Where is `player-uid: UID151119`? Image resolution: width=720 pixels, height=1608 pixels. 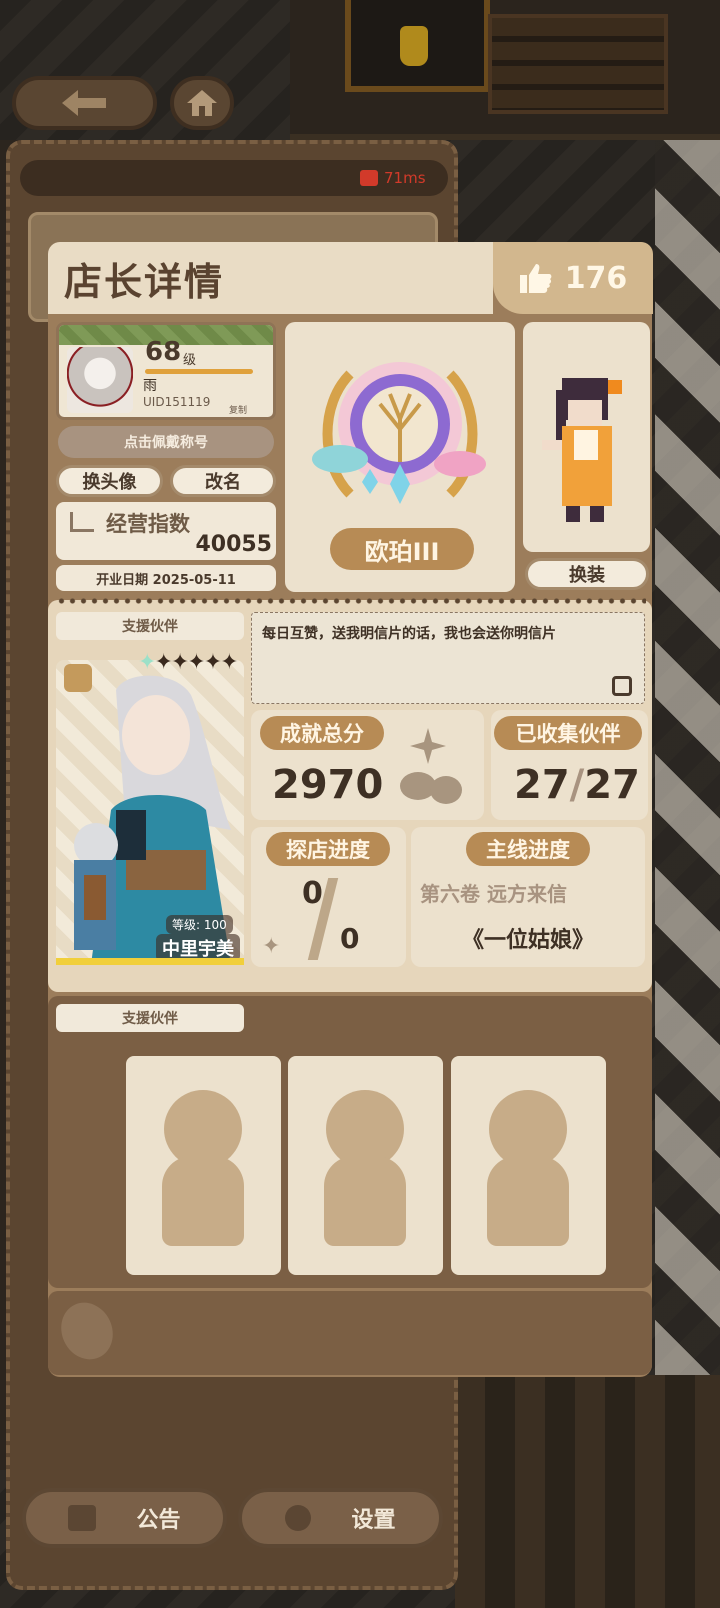 player-uid: UID151119 is located at coordinates (177, 402).